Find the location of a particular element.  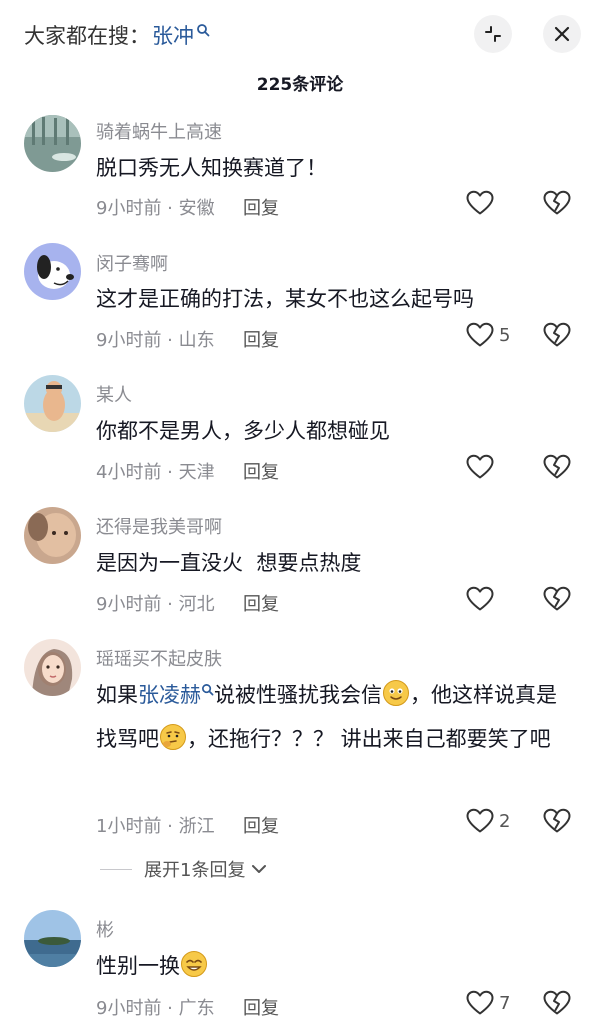

divider is located at coordinates (116, 869).